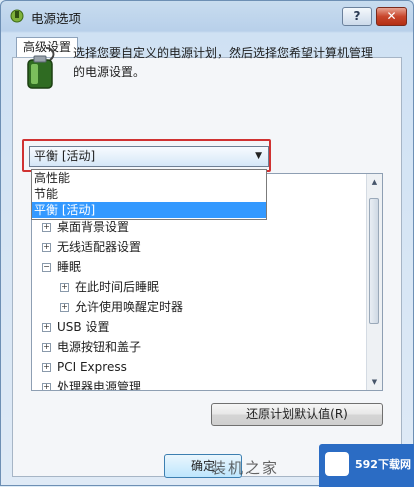 The image size is (414, 487). What do you see at coordinates (374, 261) in the screenshot?
I see `scroll-thumb` at bounding box center [374, 261].